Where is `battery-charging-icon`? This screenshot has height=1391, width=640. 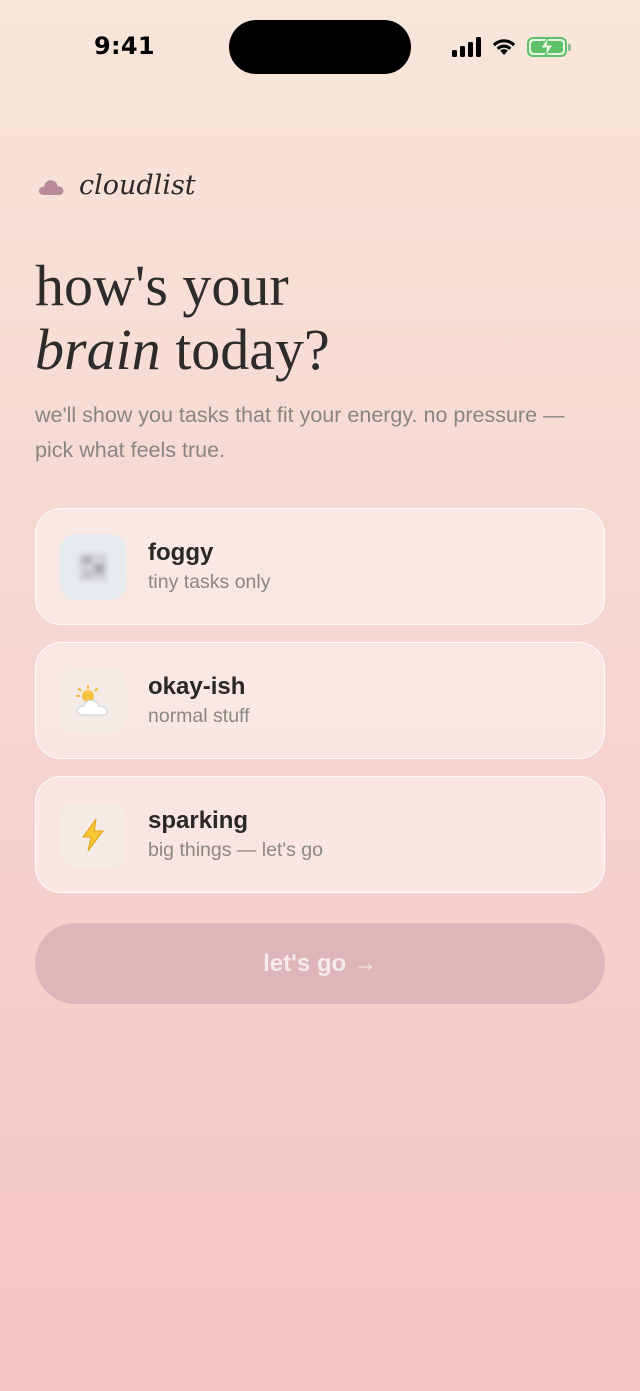 battery-charging-icon is located at coordinates (549, 47).